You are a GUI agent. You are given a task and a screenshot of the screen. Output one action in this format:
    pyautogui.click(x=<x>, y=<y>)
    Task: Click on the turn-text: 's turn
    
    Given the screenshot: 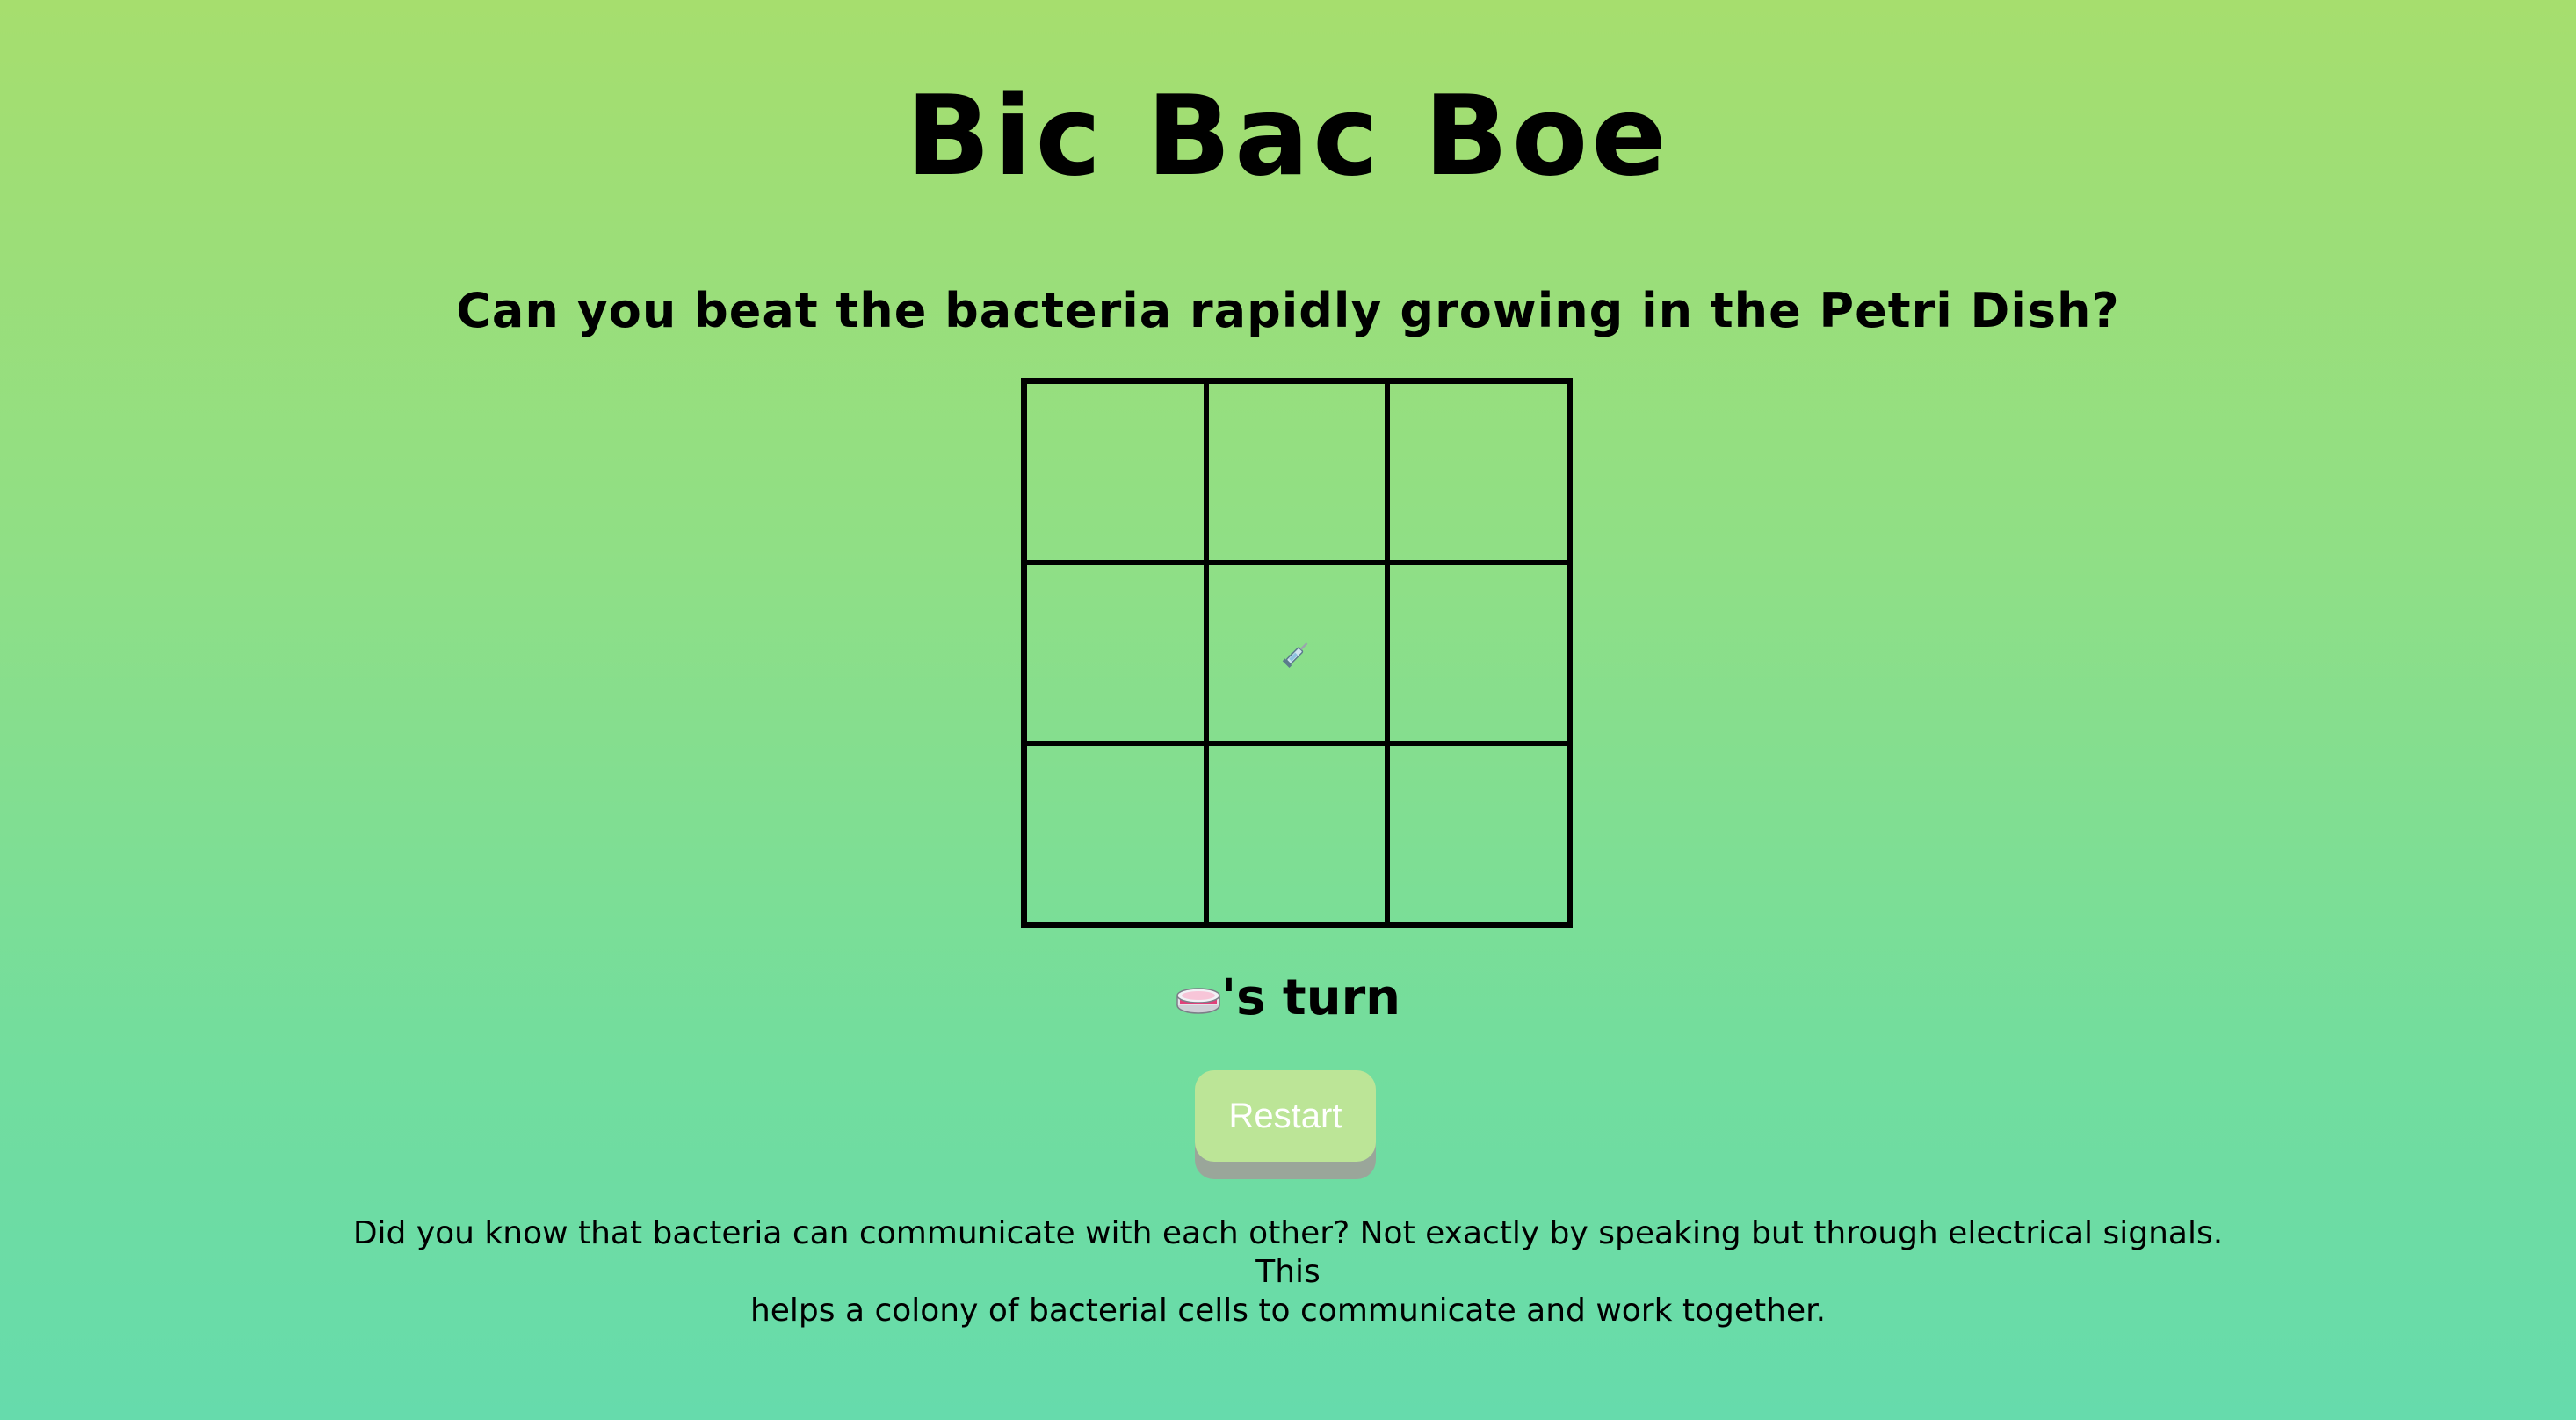 What is the action you would take?
    pyautogui.click(x=1310, y=998)
    